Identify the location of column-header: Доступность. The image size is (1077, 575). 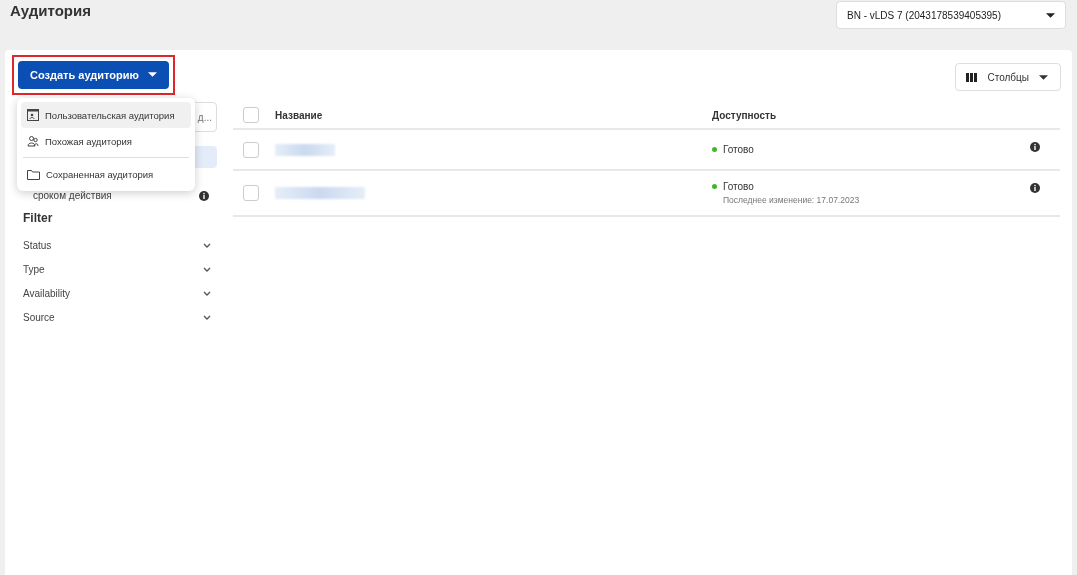
(871, 115).